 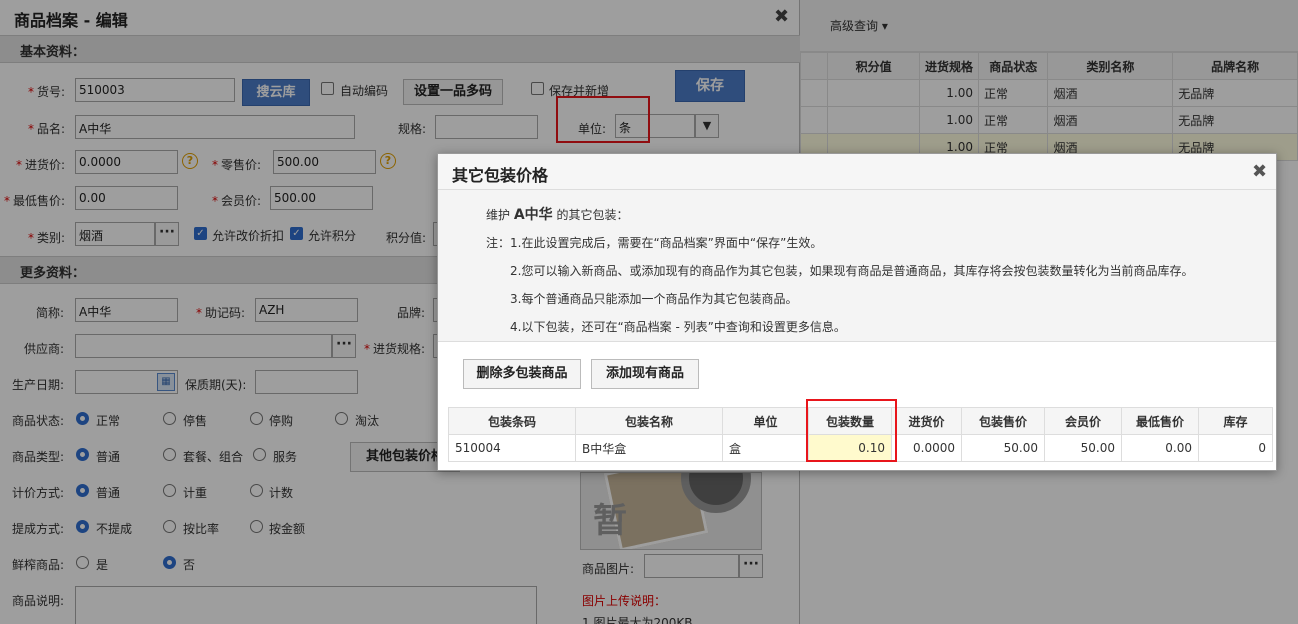 What do you see at coordinates (857, 172) in the screenshot?
I see `dialog-header: 其它包装价格 ✖` at bounding box center [857, 172].